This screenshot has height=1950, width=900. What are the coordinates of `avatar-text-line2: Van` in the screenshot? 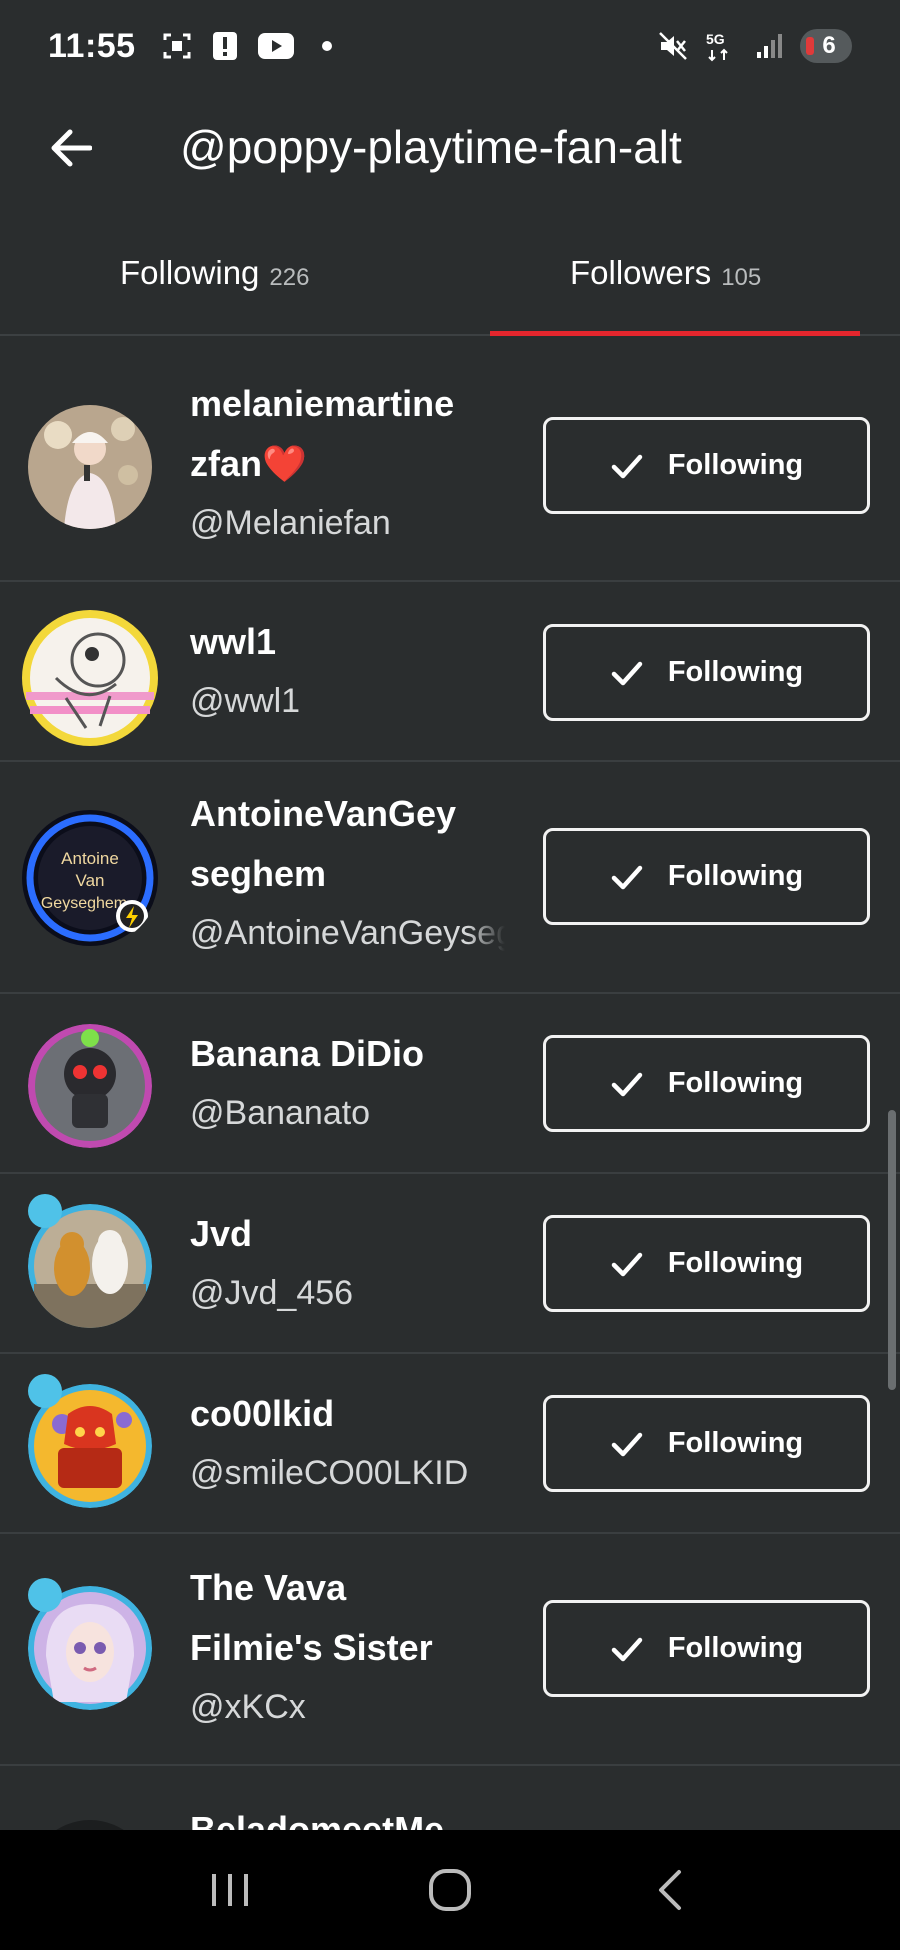 It's located at (90, 880).